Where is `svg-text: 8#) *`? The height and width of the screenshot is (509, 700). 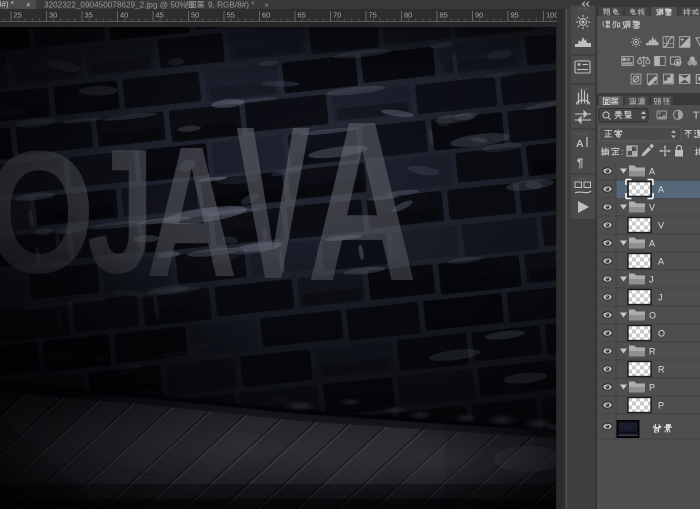 svg-text: 8#) * is located at coordinates (7, 4).